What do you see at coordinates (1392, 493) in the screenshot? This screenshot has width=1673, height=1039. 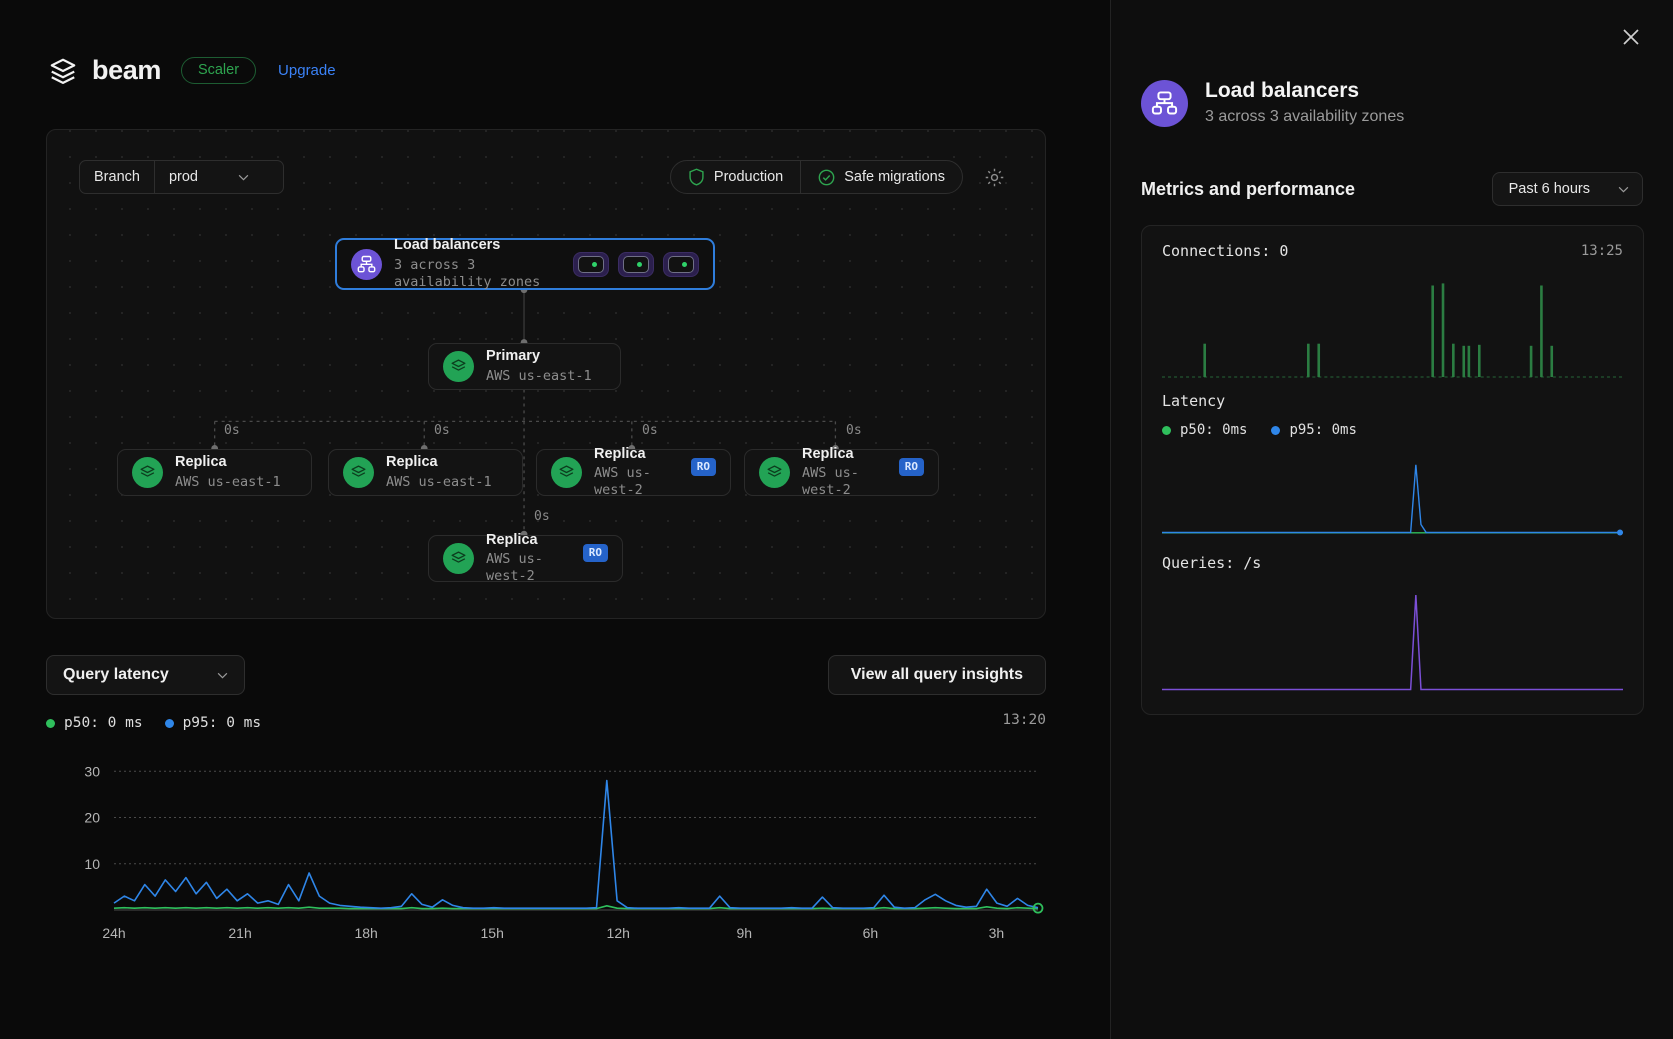 I see `latency-chart` at bounding box center [1392, 493].